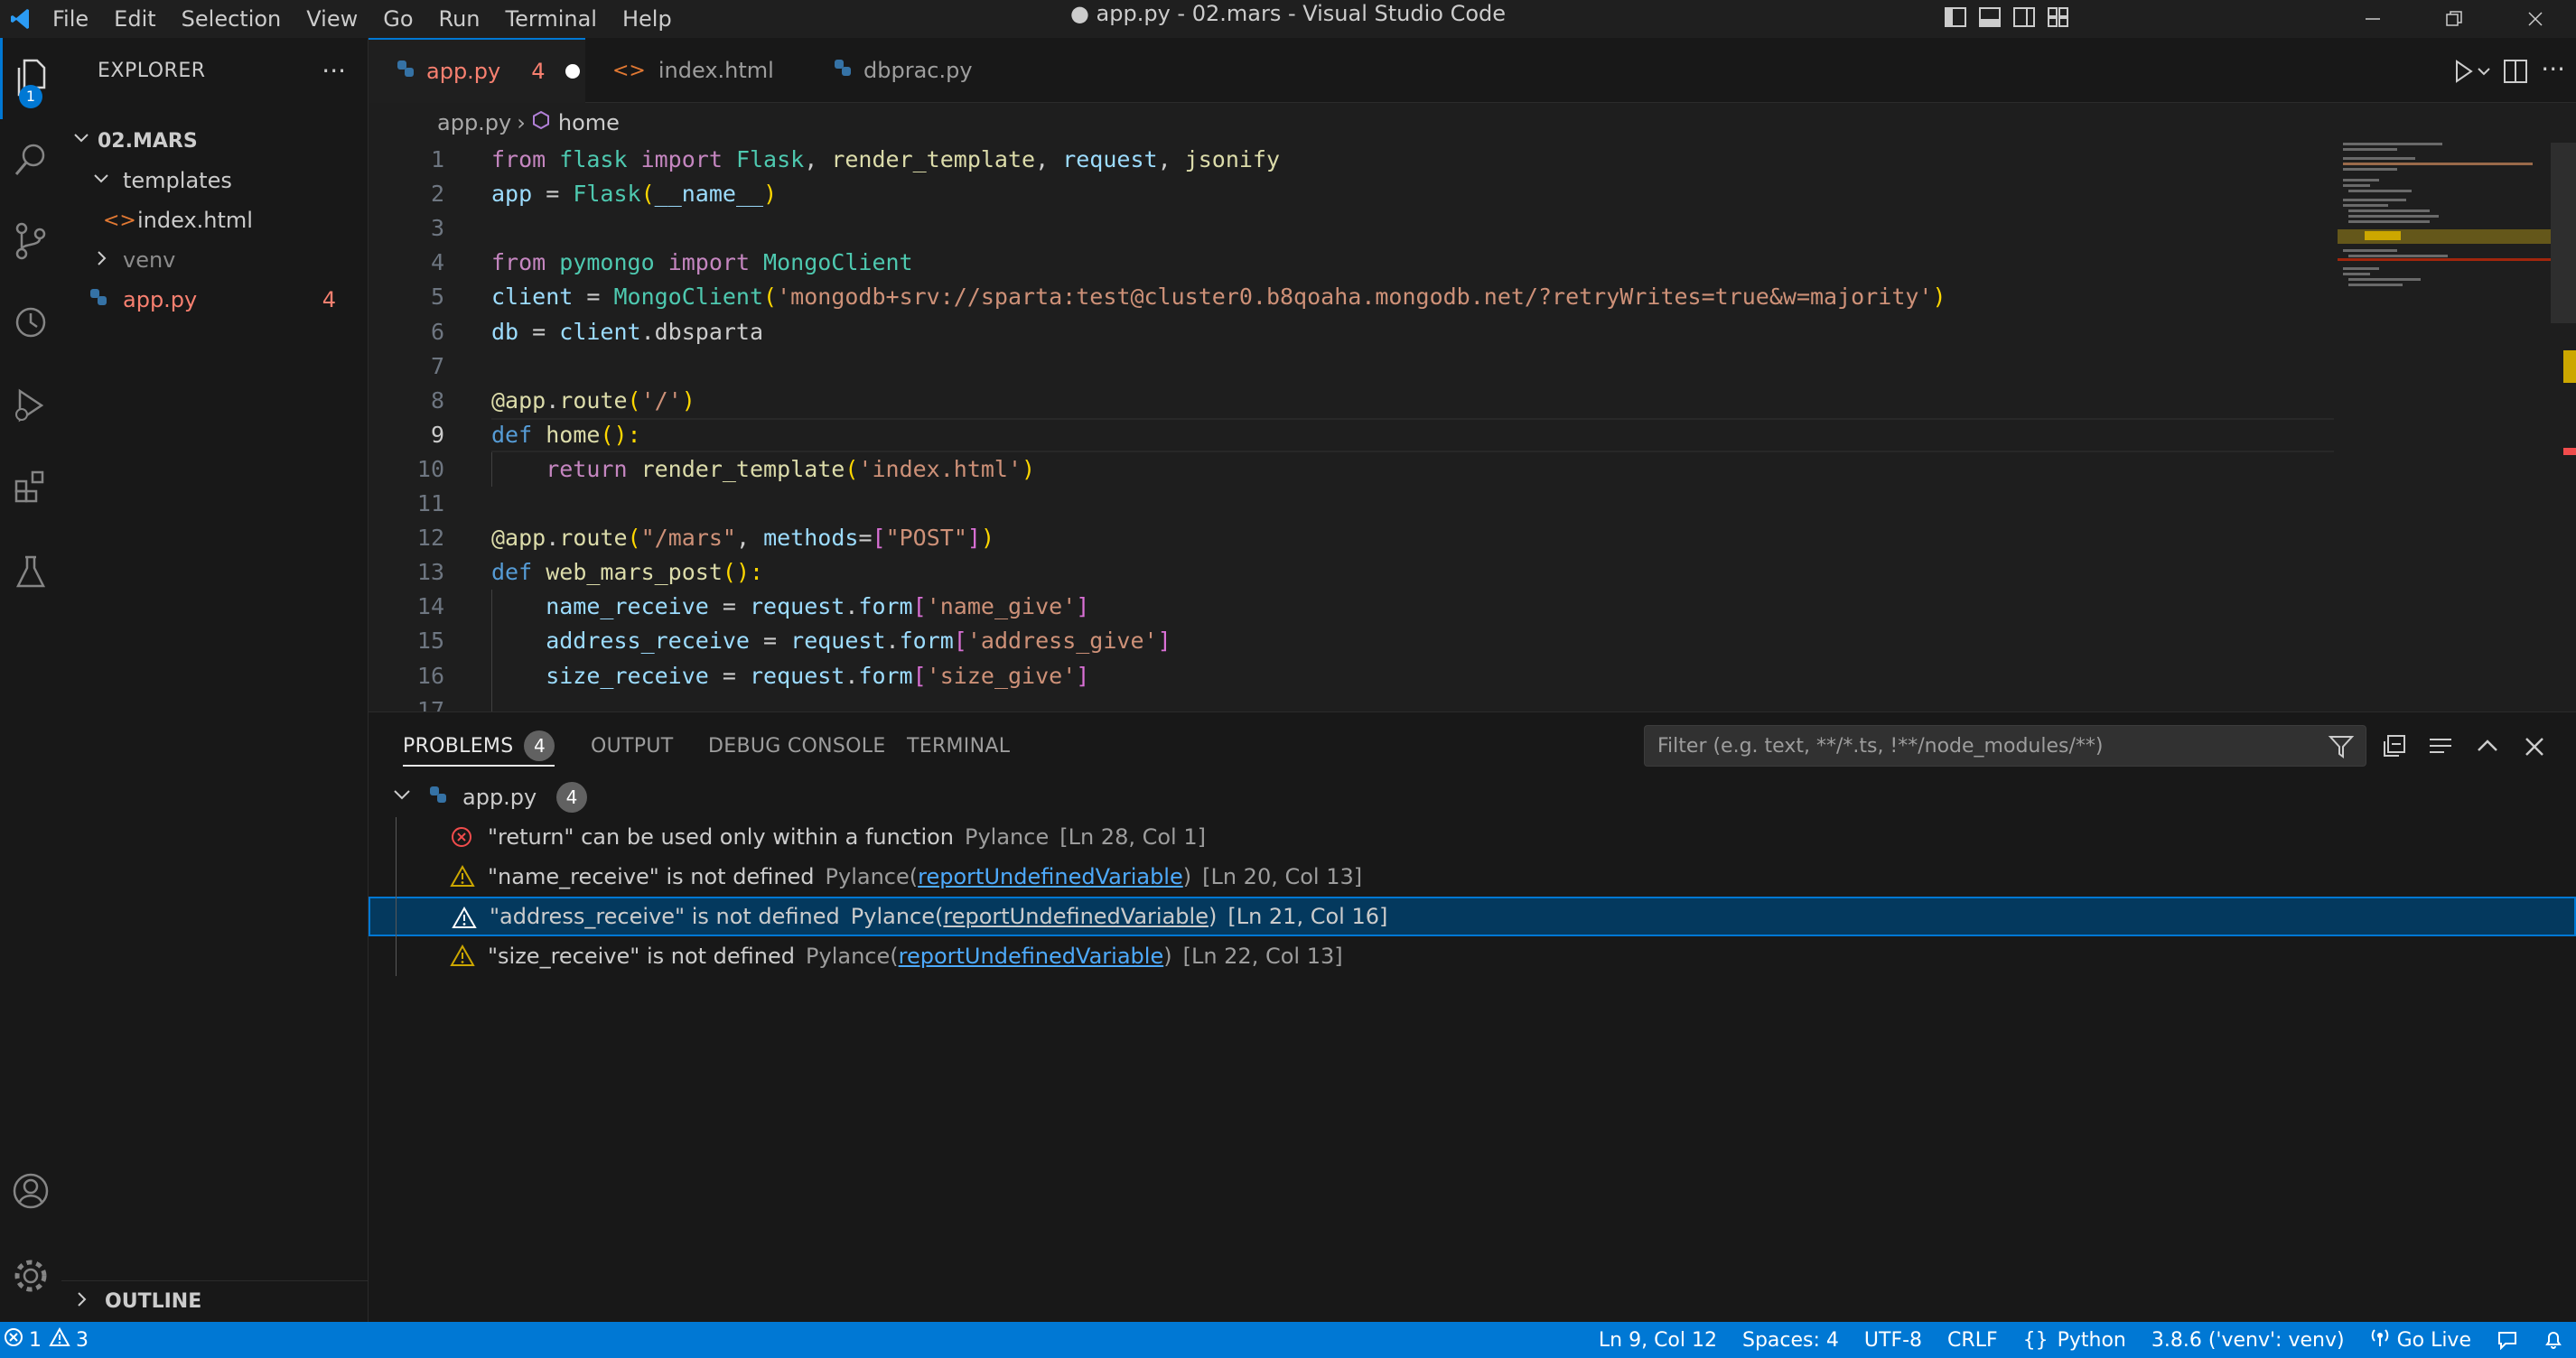 The image size is (2576, 1358). I want to click on paren: (, so click(914, 877).